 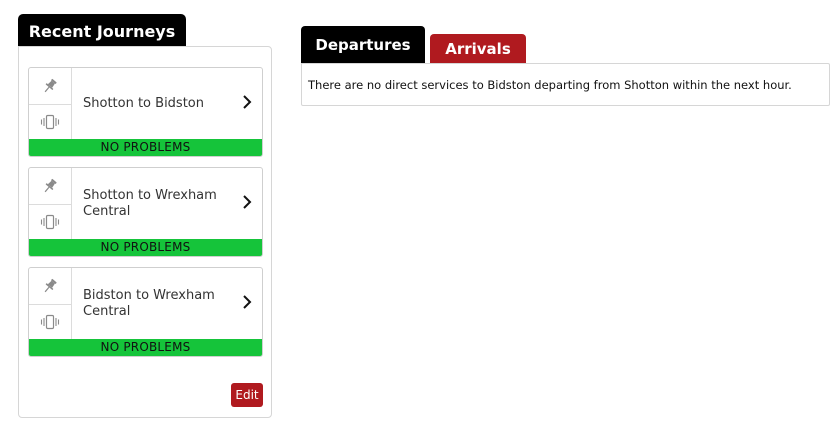 I want to click on journey-card: Shotton to Wrexham Central NO PROBLEMS, so click(x=145, y=212).